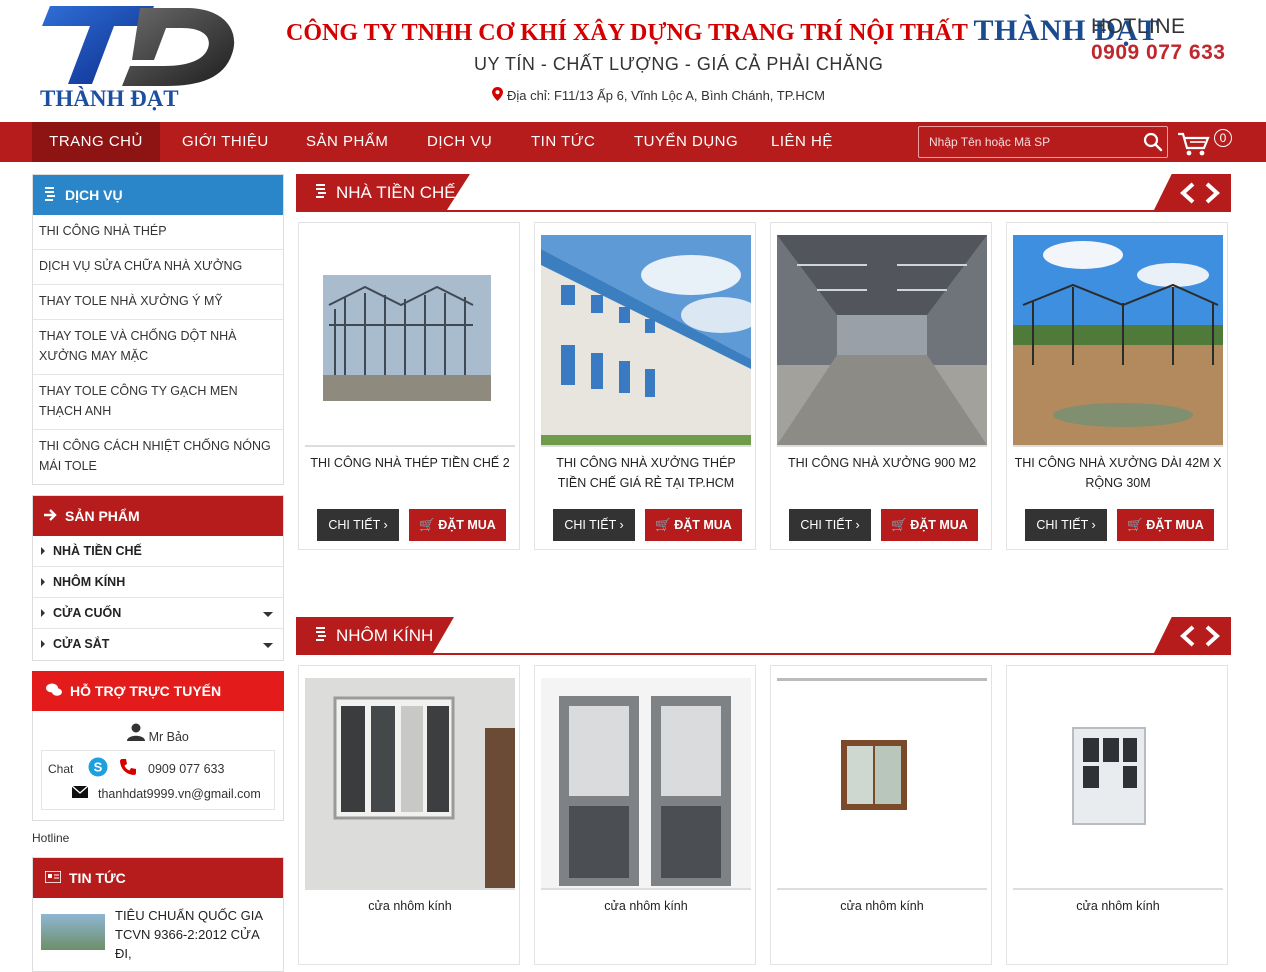  What do you see at coordinates (459, 142) in the screenshot?
I see `nav-item-services: DỊCH VỤ` at bounding box center [459, 142].